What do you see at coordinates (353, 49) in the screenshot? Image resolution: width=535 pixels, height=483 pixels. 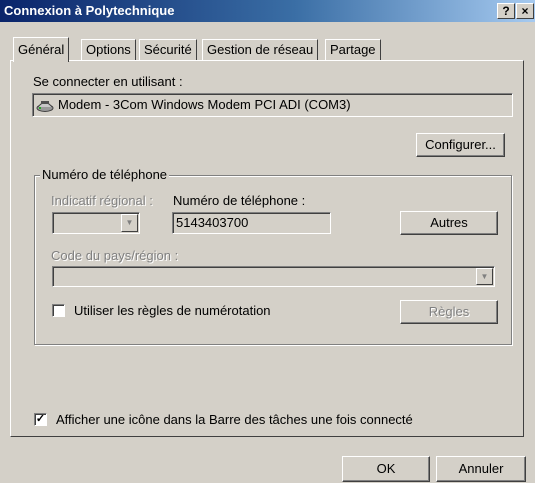 I see `tab-sharing: Partage` at bounding box center [353, 49].